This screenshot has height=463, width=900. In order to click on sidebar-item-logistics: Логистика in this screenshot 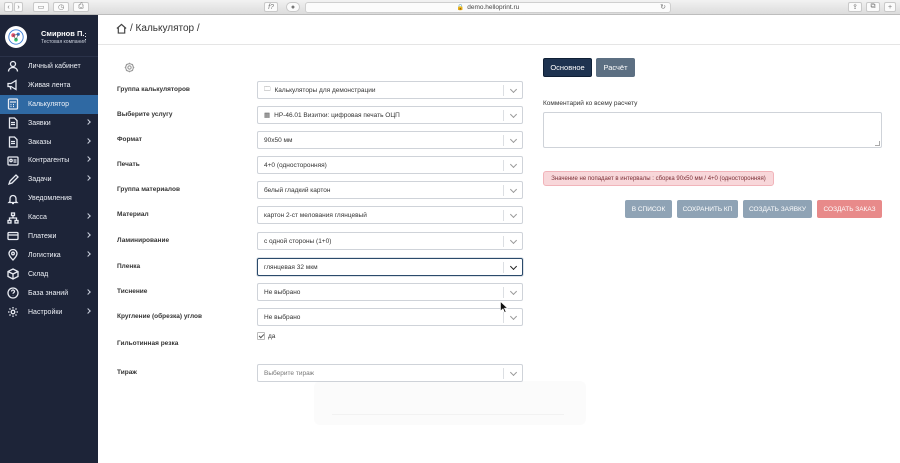, I will do `click(49, 255)`.